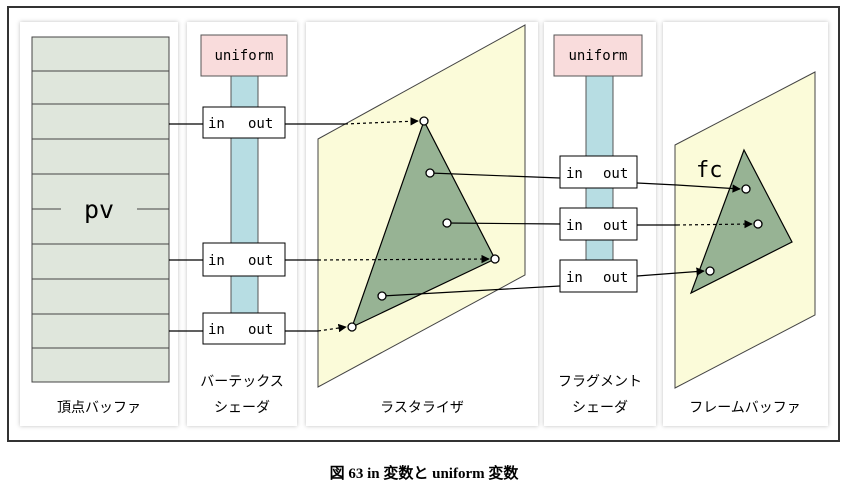 The image size is (848, 494). I want to click on fragment-shader-uniform-label: uniform, so click(597, 56).